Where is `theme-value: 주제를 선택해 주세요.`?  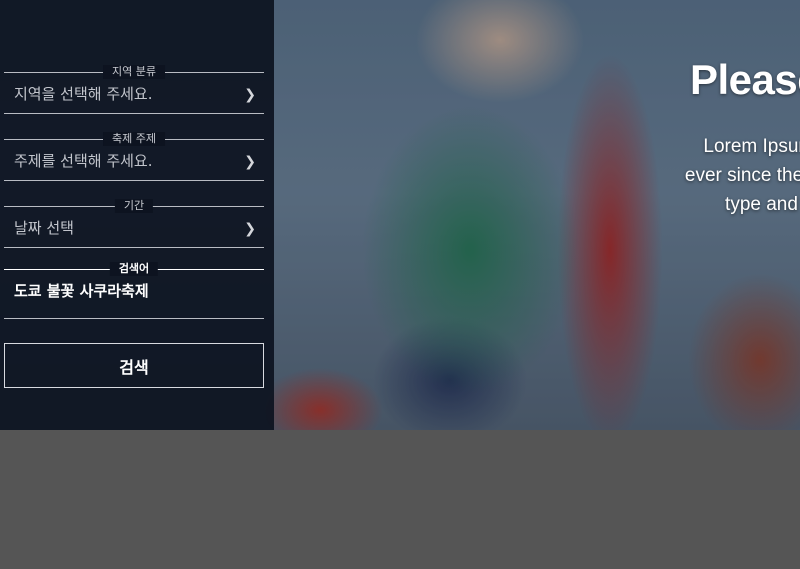 theme-value: 주제를 선택해 주세요. is located at coordinates (83, 161).